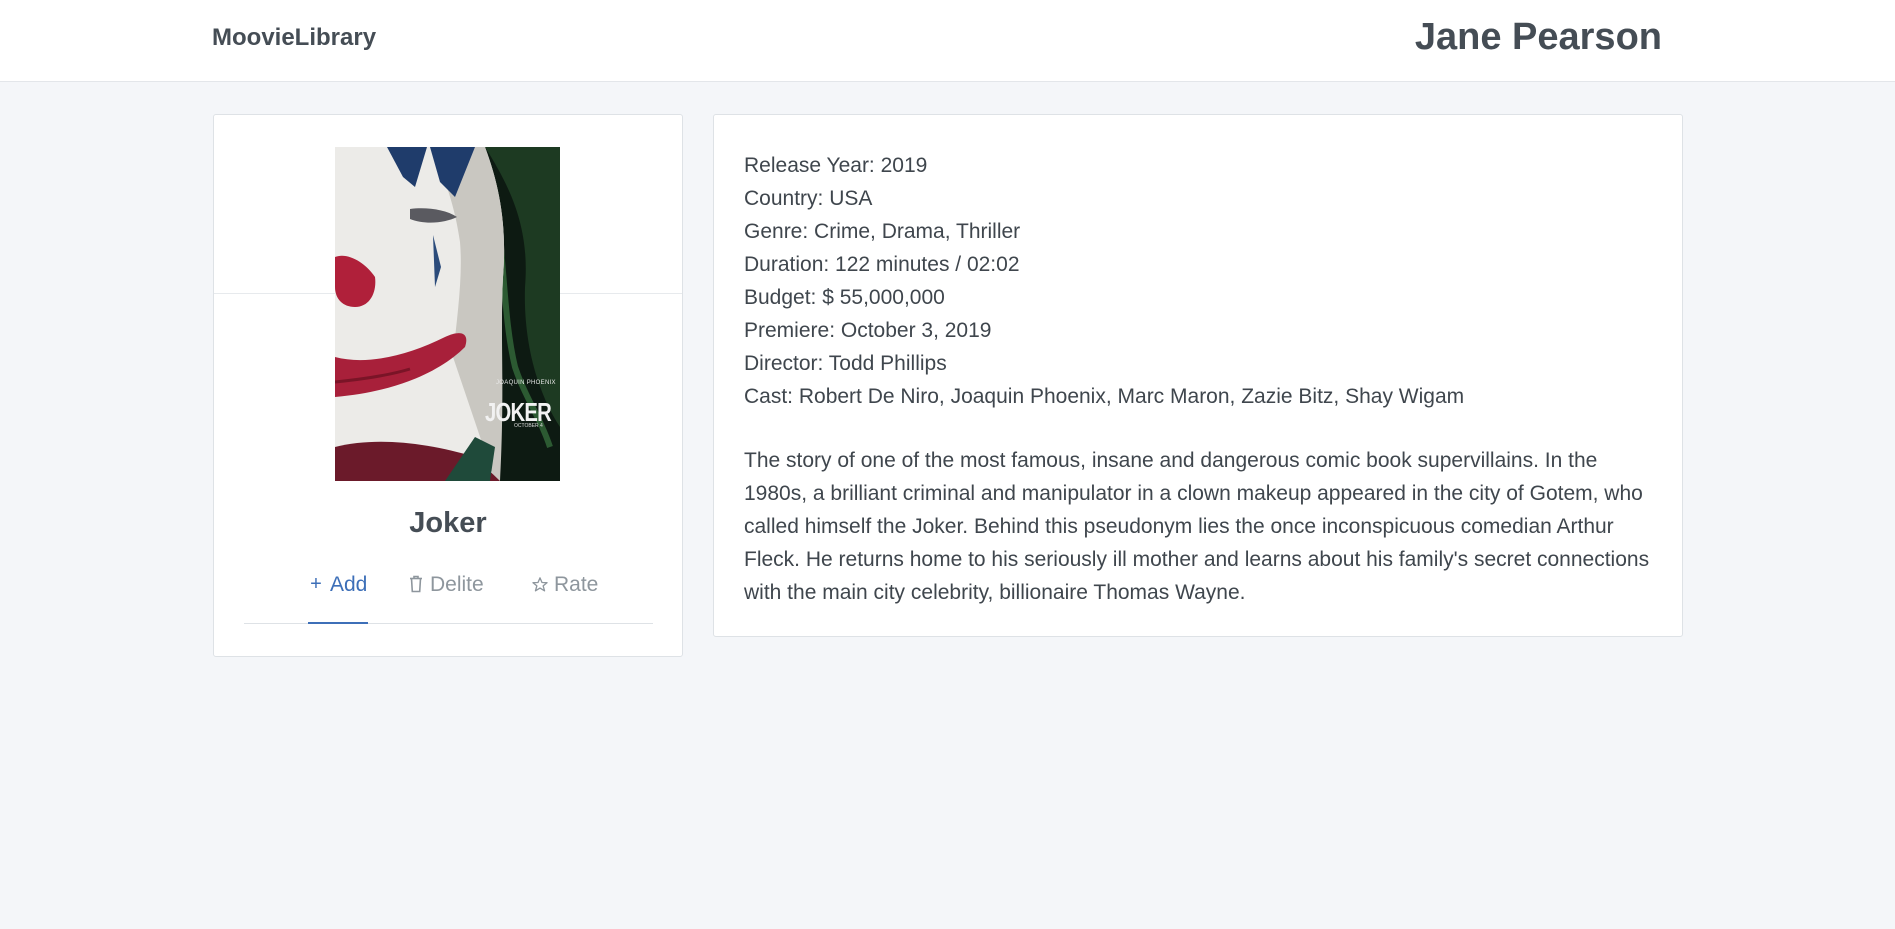 The image size is (1895, 929). I want to click on duration: Duration: 122 minutes / 02:02, so click(882, 264).